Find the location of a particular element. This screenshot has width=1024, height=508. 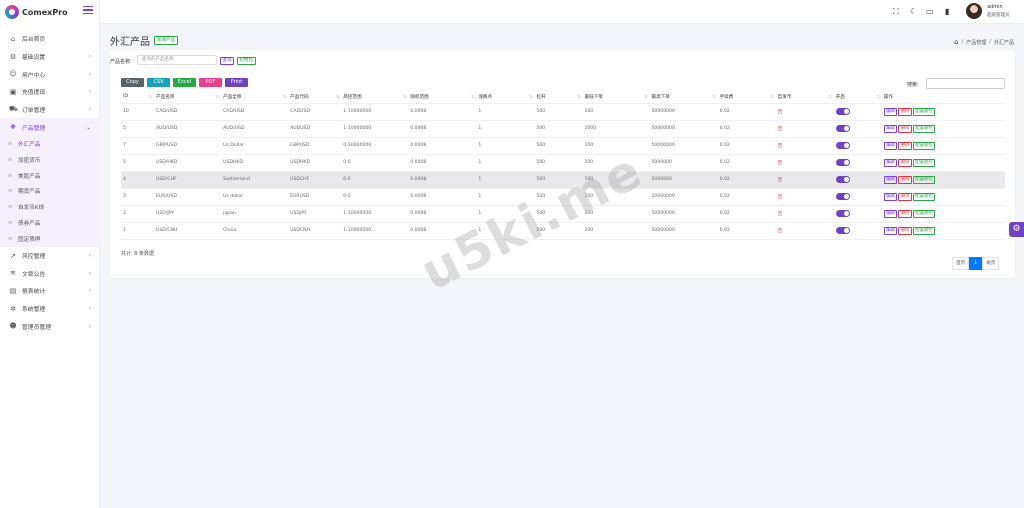

column-header: 风控范围 ⇅ is located at coordinates (375, 97).